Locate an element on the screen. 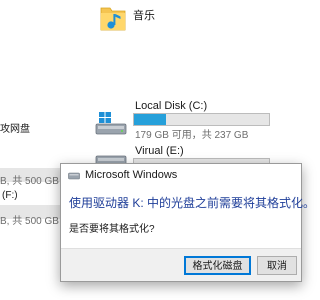 This screenshot has height=300, width=320. left-drive-2-name: (F:) is located at coordinates (10, 195).